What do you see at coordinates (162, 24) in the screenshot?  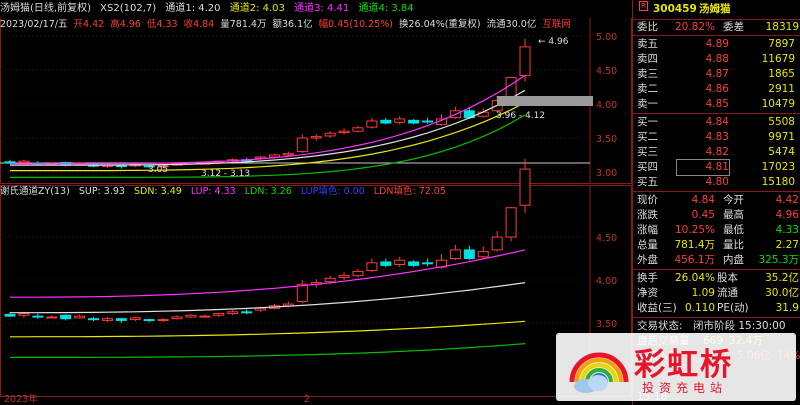 I see `bar-low: 低4.33` at bounding box center [162, 24].